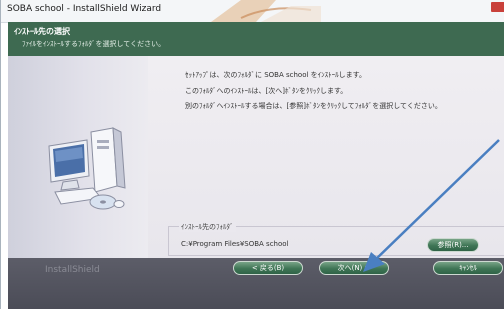 The image size is (504, 309). I want to click on back-button: < 戻る(B), so click(268, 268).